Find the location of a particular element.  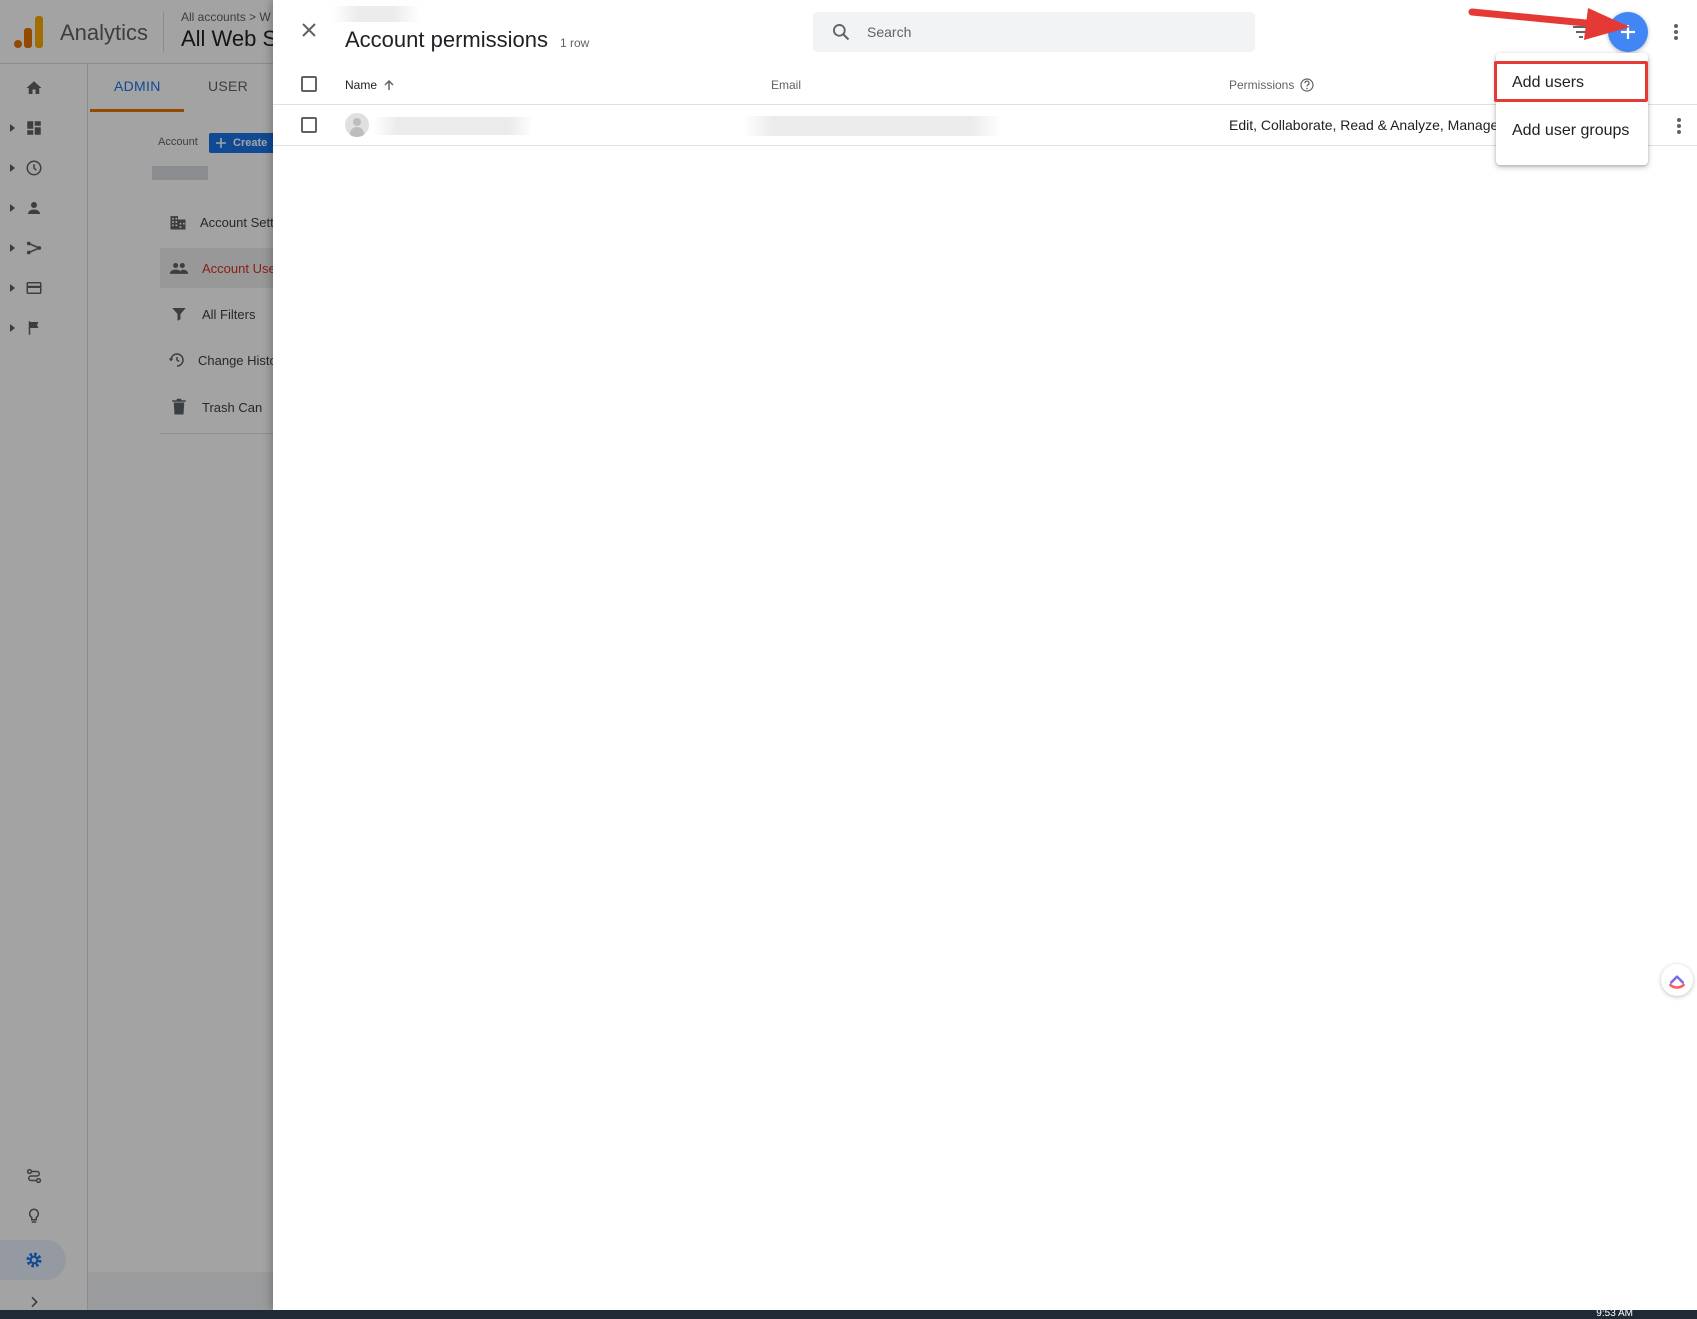

panel-title: Account permissions is located at coordinates (446, 39).